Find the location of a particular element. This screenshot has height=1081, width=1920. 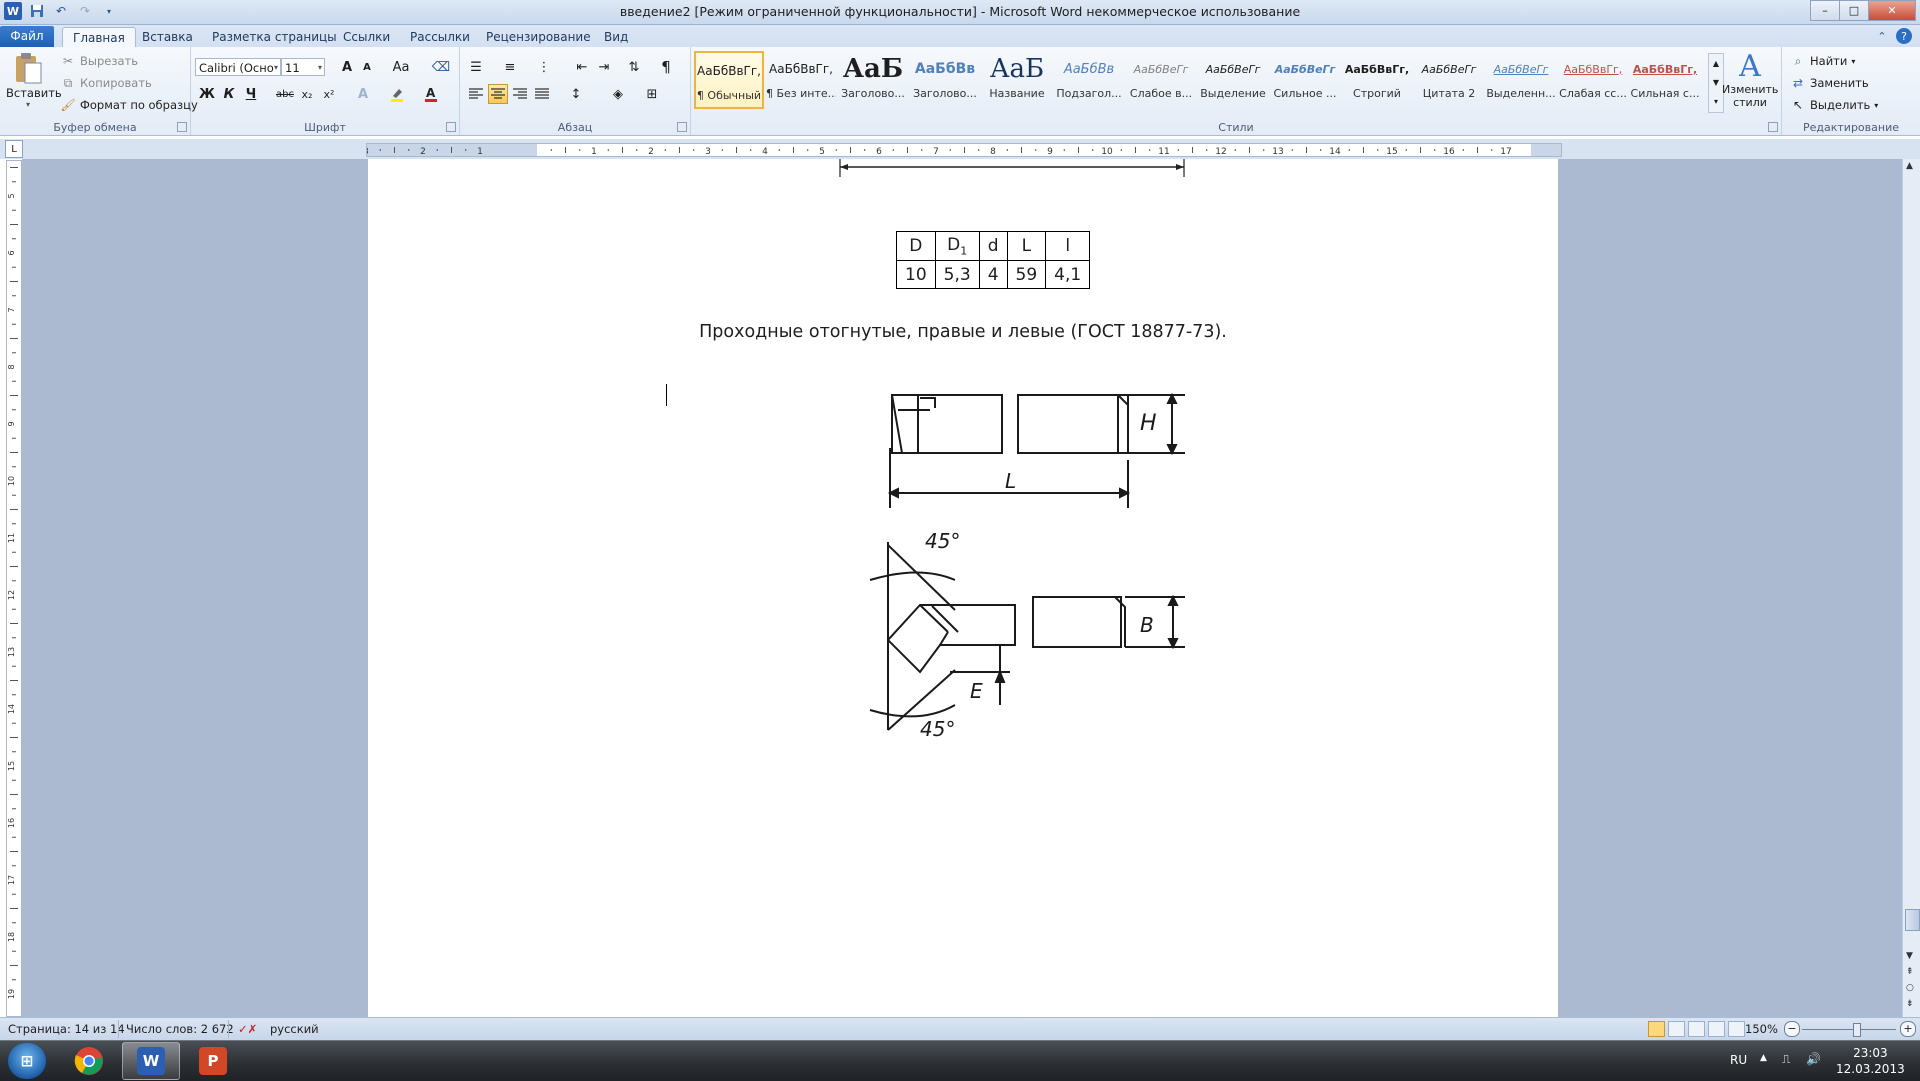

tab-selector-icon: L is located at coordinates (14, 149).